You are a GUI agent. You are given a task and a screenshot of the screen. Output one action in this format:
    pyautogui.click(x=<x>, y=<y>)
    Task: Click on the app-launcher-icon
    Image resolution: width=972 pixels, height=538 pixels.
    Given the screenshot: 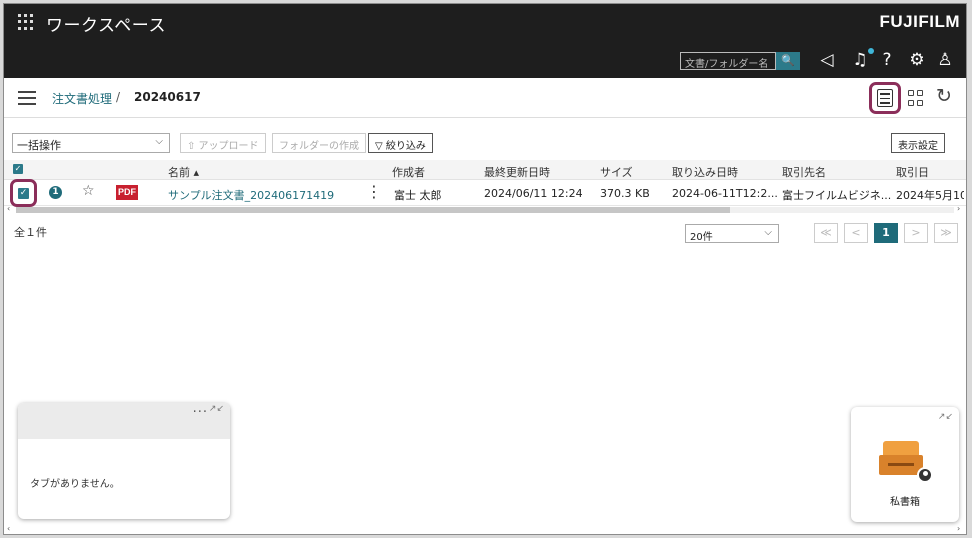 What is the action you would take?
    pyautogui.click(x=26, y=22)
    